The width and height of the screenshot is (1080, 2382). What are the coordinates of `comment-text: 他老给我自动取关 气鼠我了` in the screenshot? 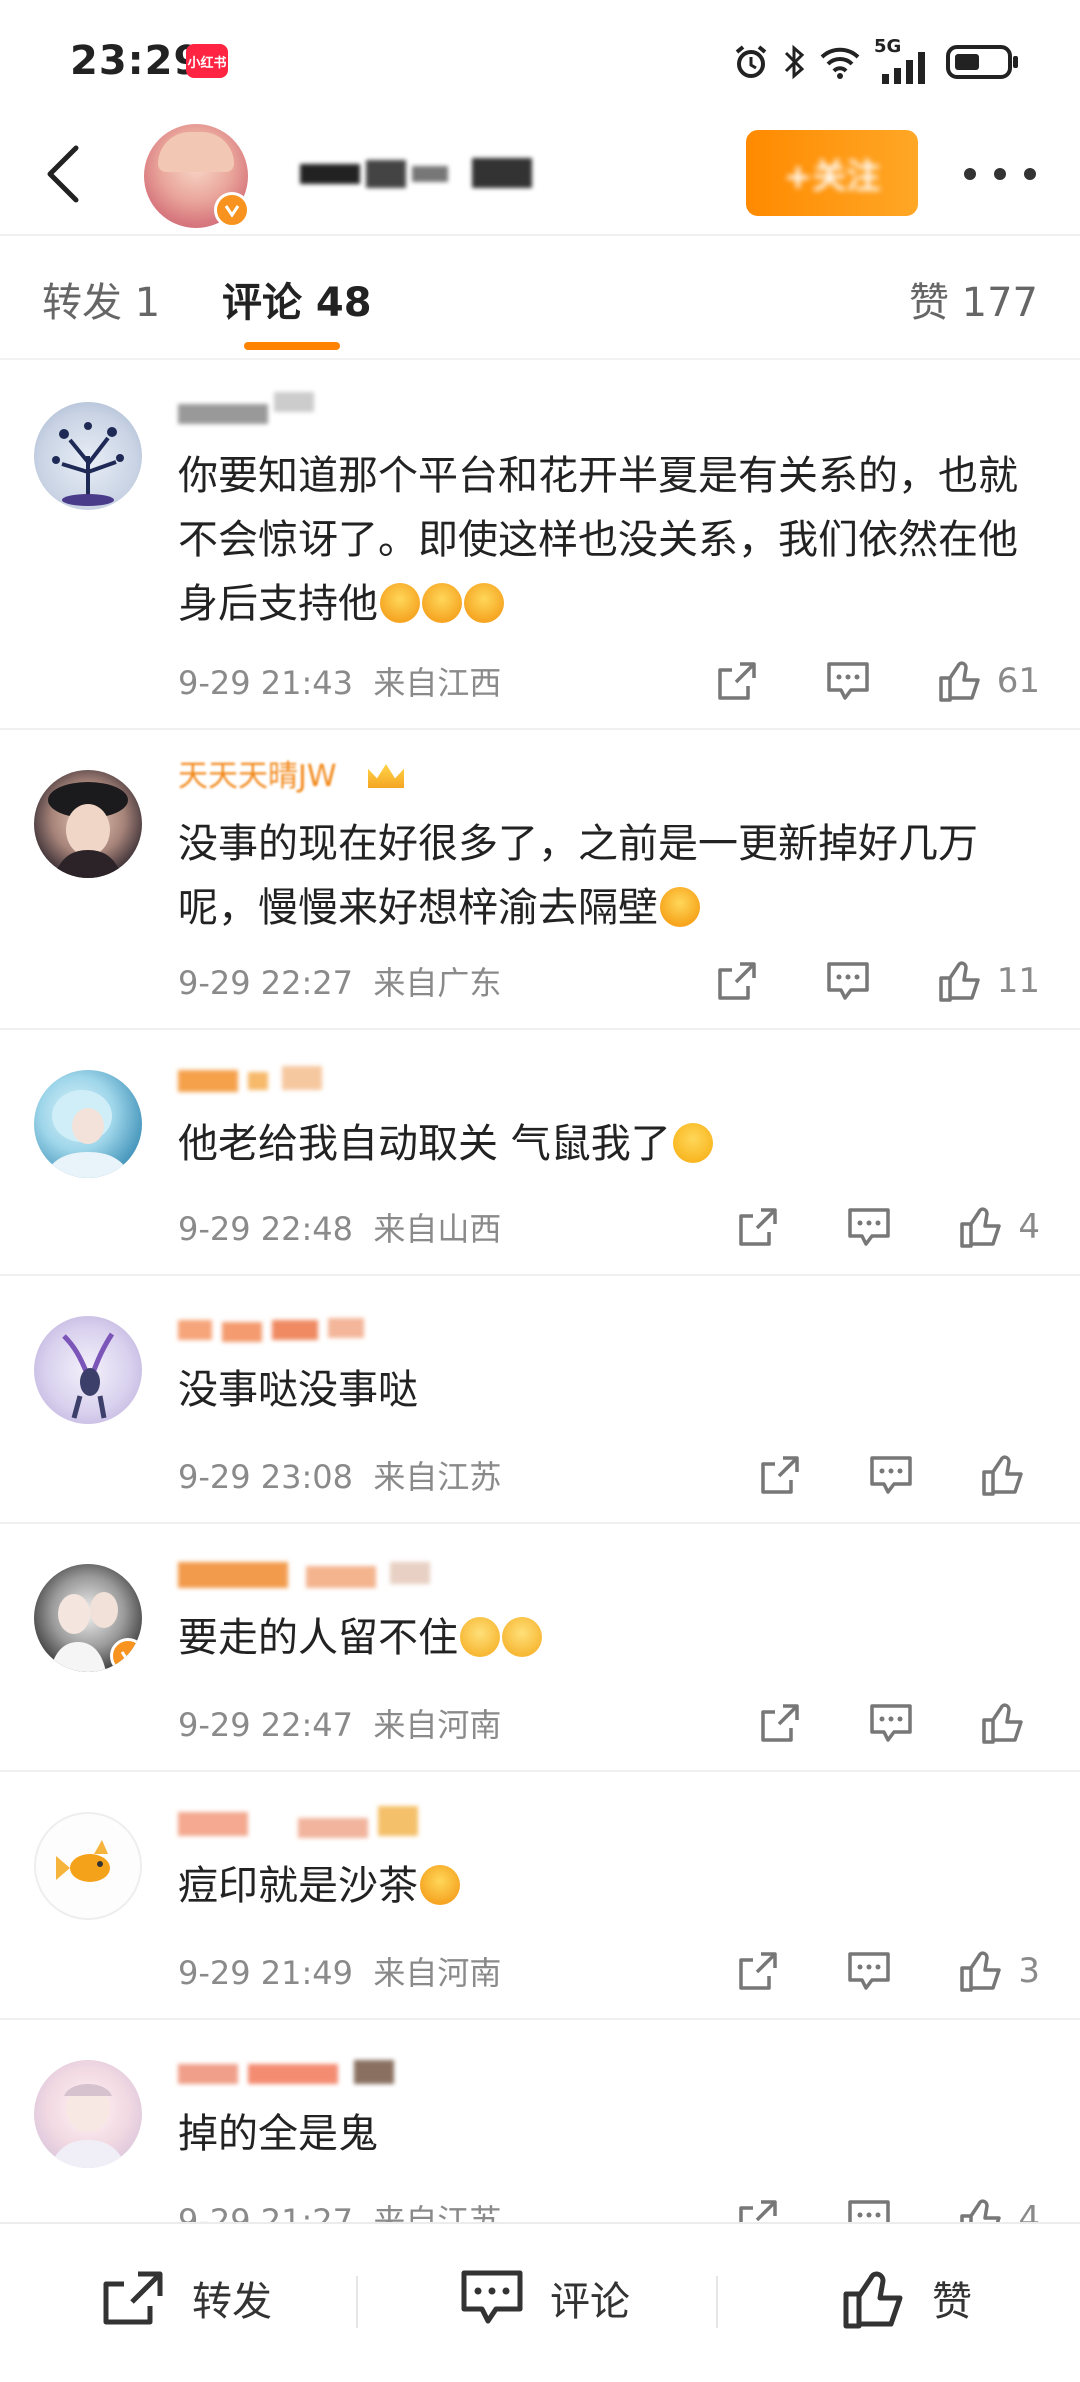 It's located at (613, 1144).